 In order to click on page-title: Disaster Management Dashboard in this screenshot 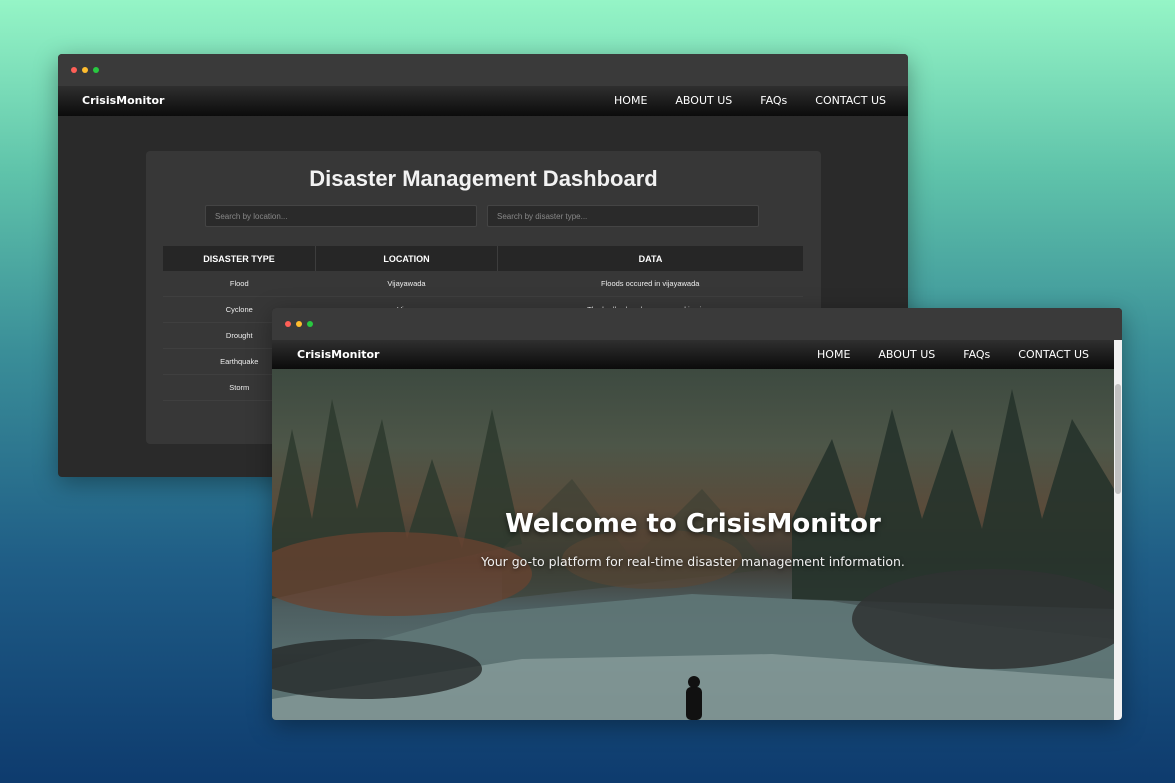, I will do `click(483, 178)`.